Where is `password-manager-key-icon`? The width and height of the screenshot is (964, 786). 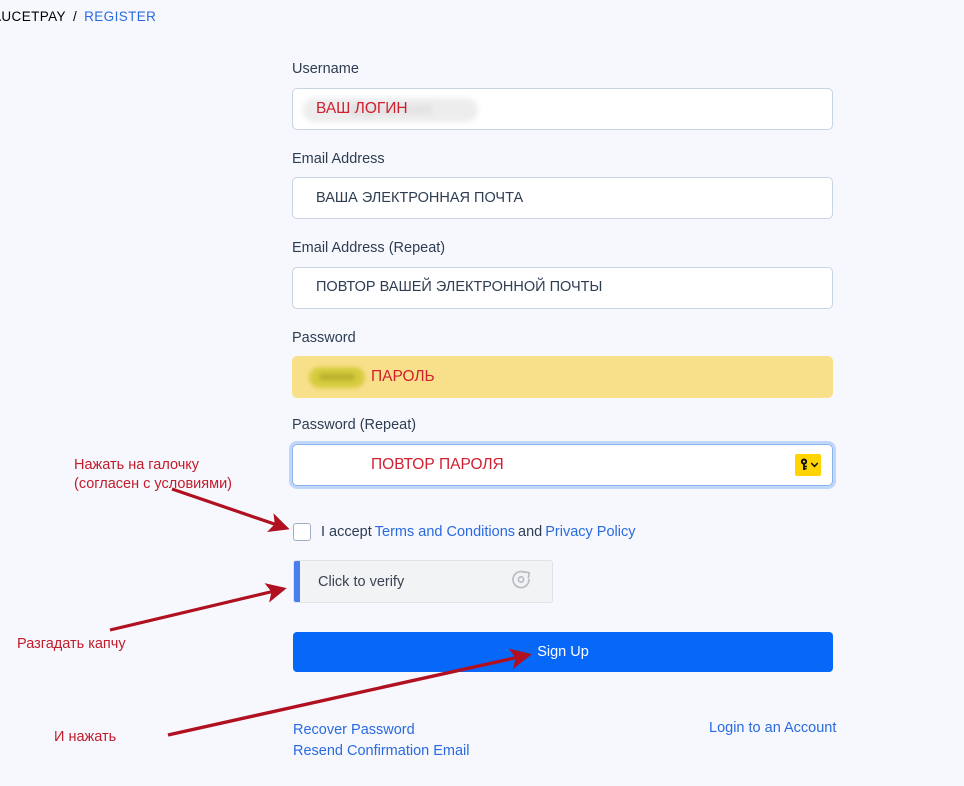
password-manager-key-icon is located at coordinates (808, 464).